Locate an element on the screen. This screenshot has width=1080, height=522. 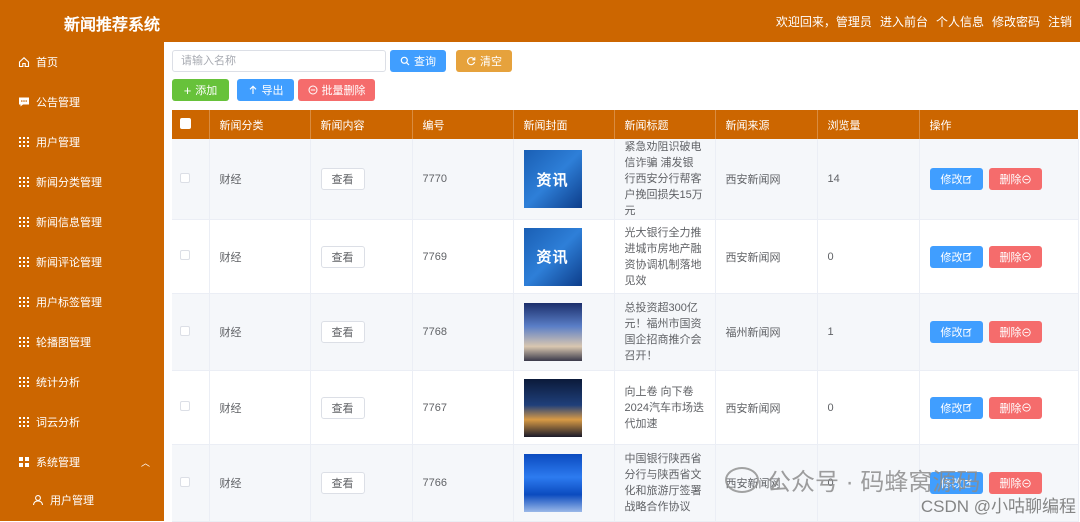
sidebar-item-label: 统计分析 is located at coordinates (58, 383).